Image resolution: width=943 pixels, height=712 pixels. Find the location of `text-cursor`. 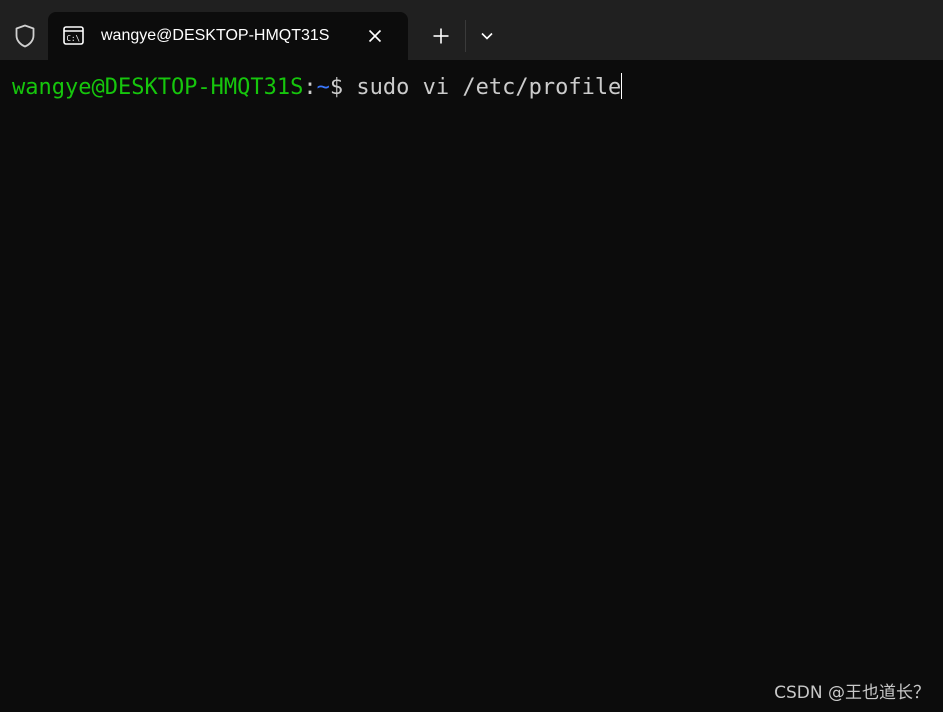

text-cursor is located at coordinates (622, 86).